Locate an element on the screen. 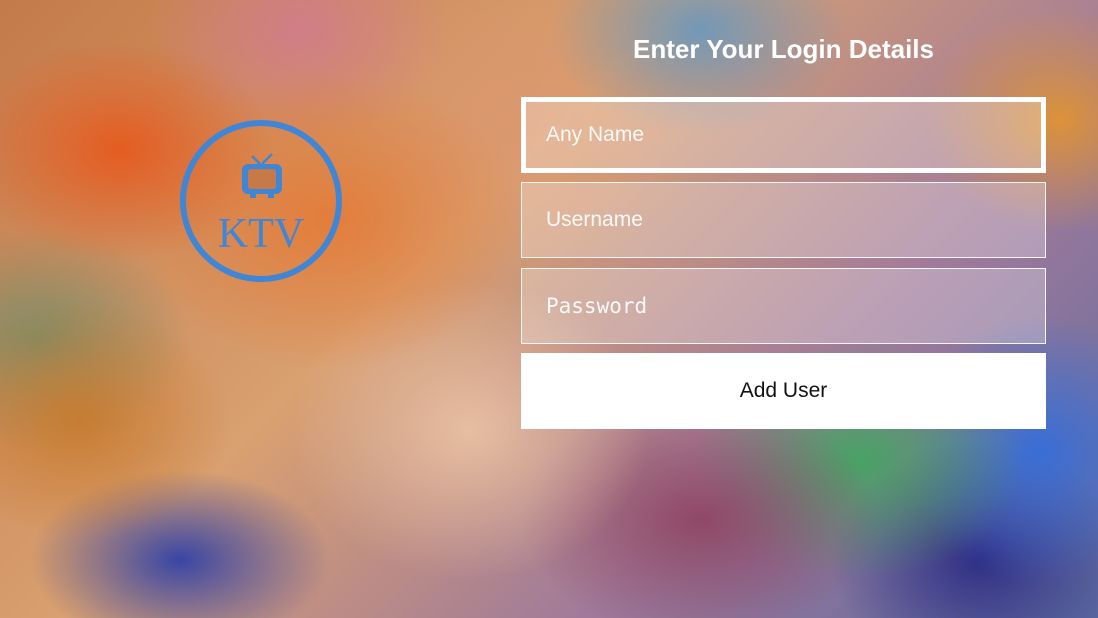 The width and height of the screenshot is (1098, 618). ktv-logo: KTV is located at coordinates (261, 201).